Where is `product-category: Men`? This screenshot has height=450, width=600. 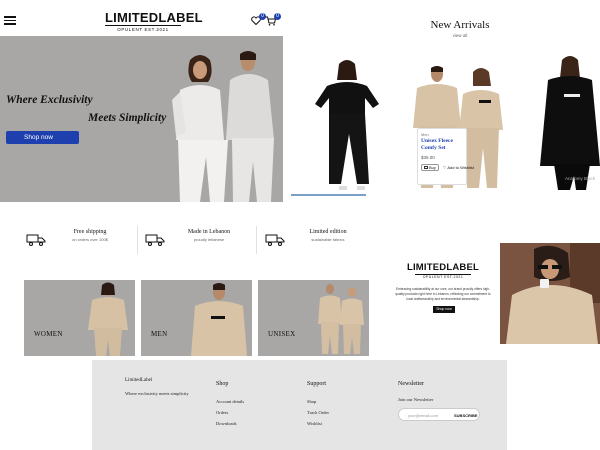
product-category: Men is located at coordinates (425, 134).